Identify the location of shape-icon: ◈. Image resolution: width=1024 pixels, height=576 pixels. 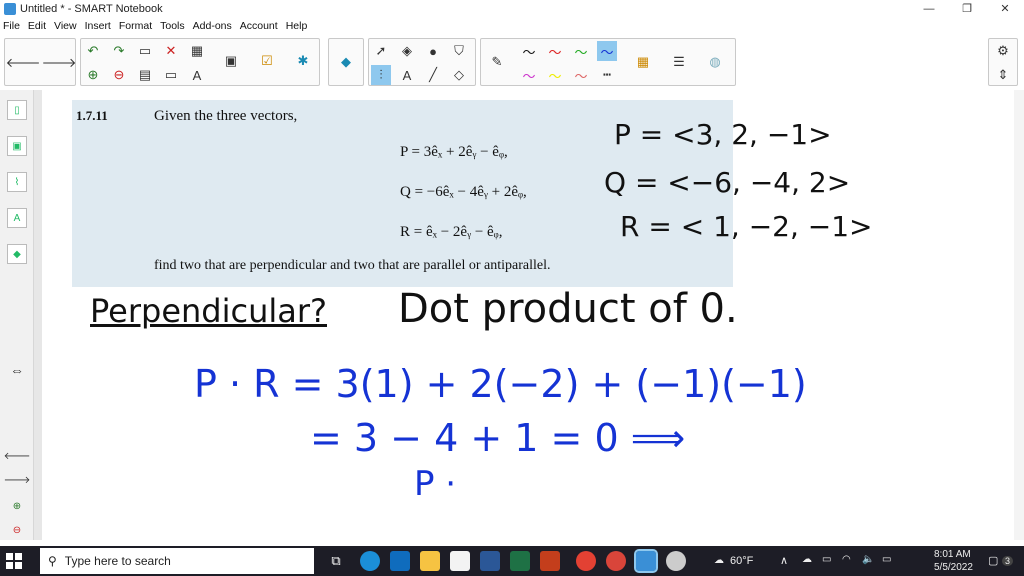
(407, 51).